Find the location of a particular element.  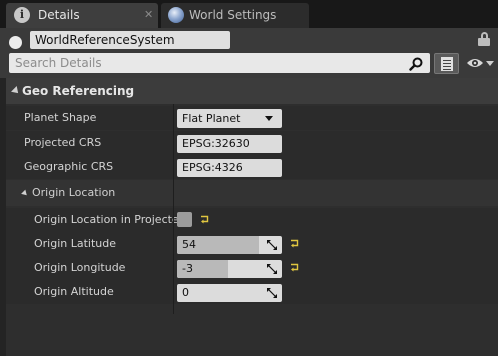

search-input: Search Details is located at coordinates (219, 63).